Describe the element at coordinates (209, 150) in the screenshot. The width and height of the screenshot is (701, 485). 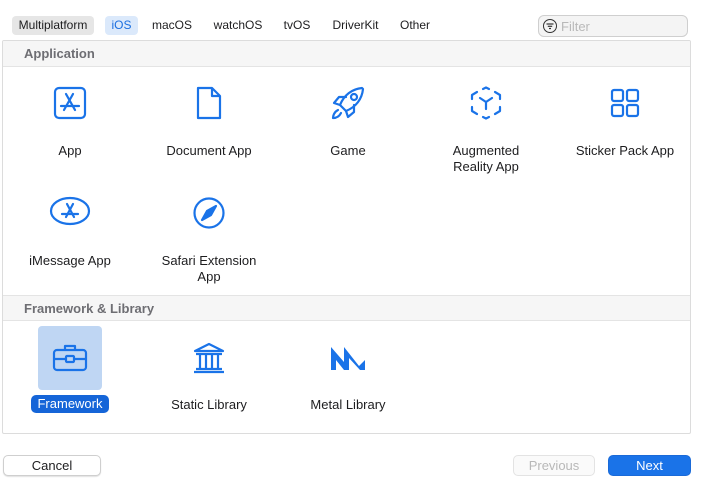
I see `template-label: Document App` at that location.